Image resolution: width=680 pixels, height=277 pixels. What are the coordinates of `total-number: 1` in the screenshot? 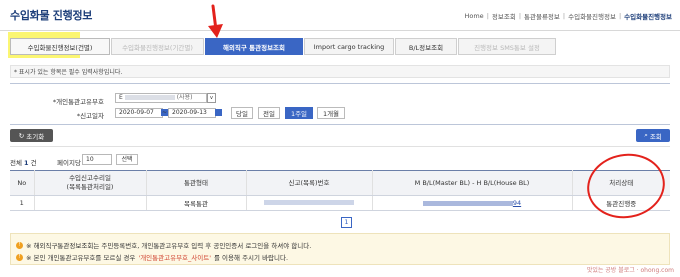 It's located at (26, 163).